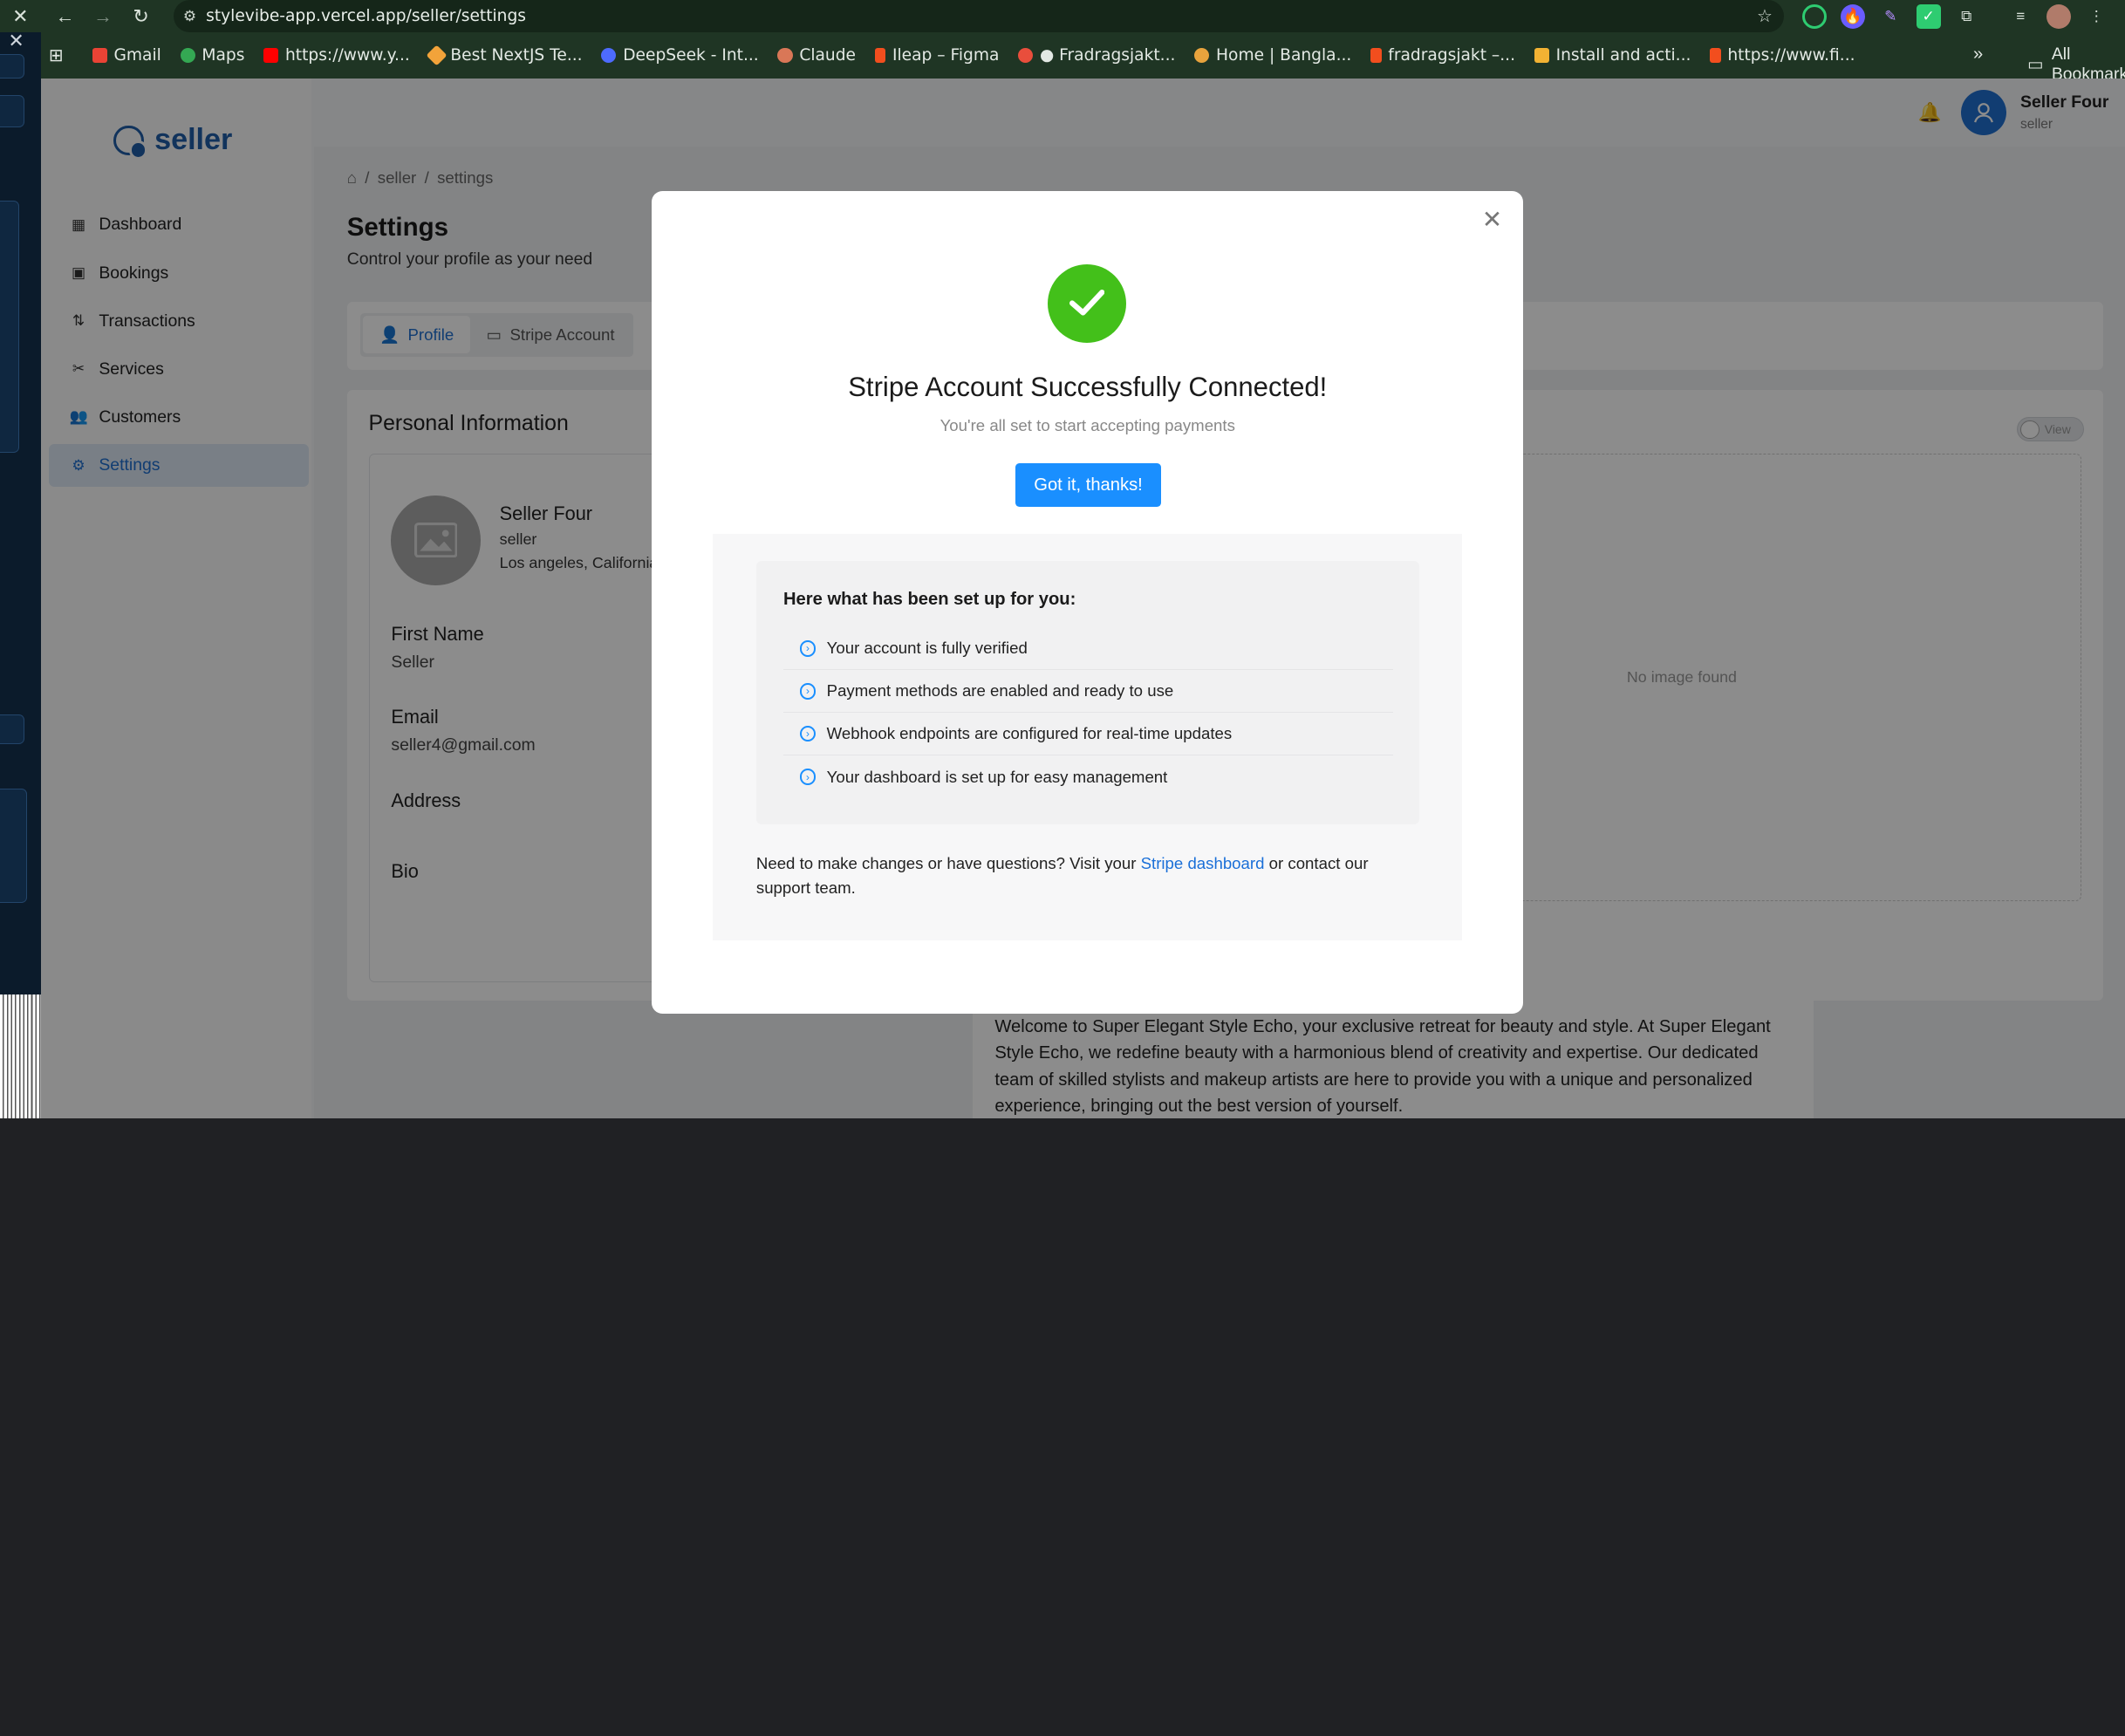 This screenshot has width=2125, height=1736. Describe the element at coordinates (1815, 16) in the screenshot. I see `extension-green-icon` at that location.